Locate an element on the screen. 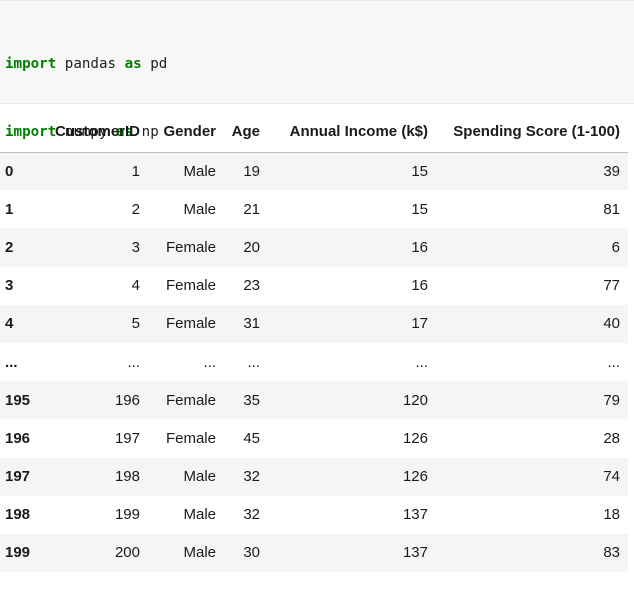 The image size is (634, 590). table-cell: 199 is located at coordinates (127, 515).